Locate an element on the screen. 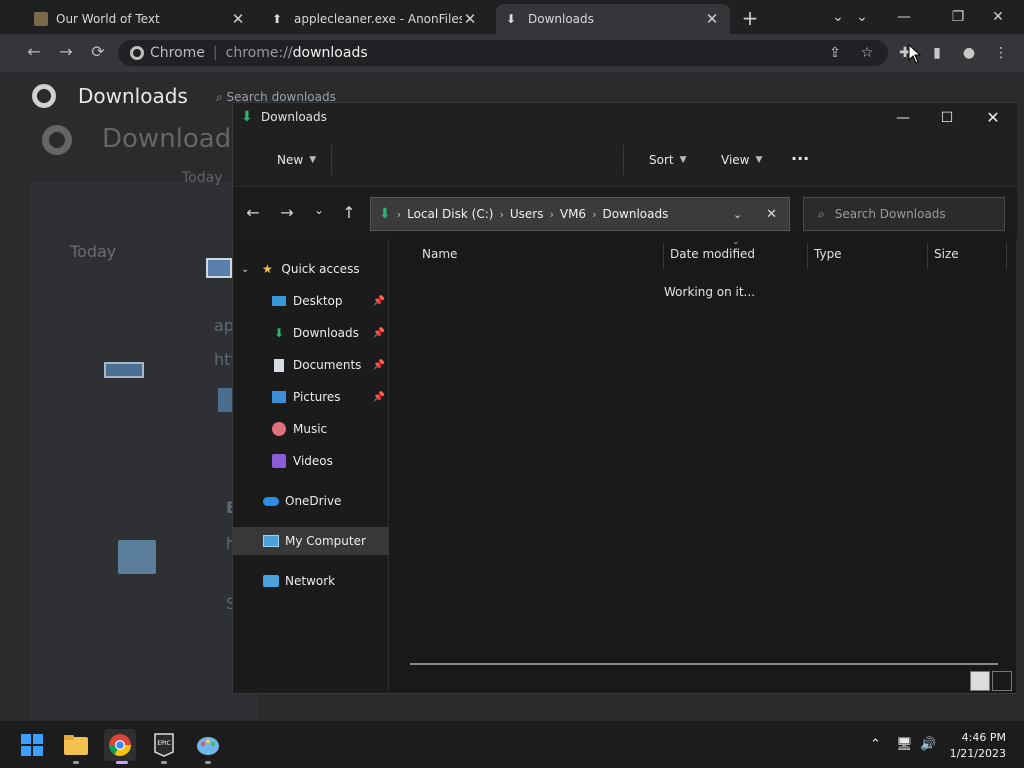 Image resolution: width=1024 pixels, height=768 pixels. mouse-cursor-icon is located at coordinates (915, 54).